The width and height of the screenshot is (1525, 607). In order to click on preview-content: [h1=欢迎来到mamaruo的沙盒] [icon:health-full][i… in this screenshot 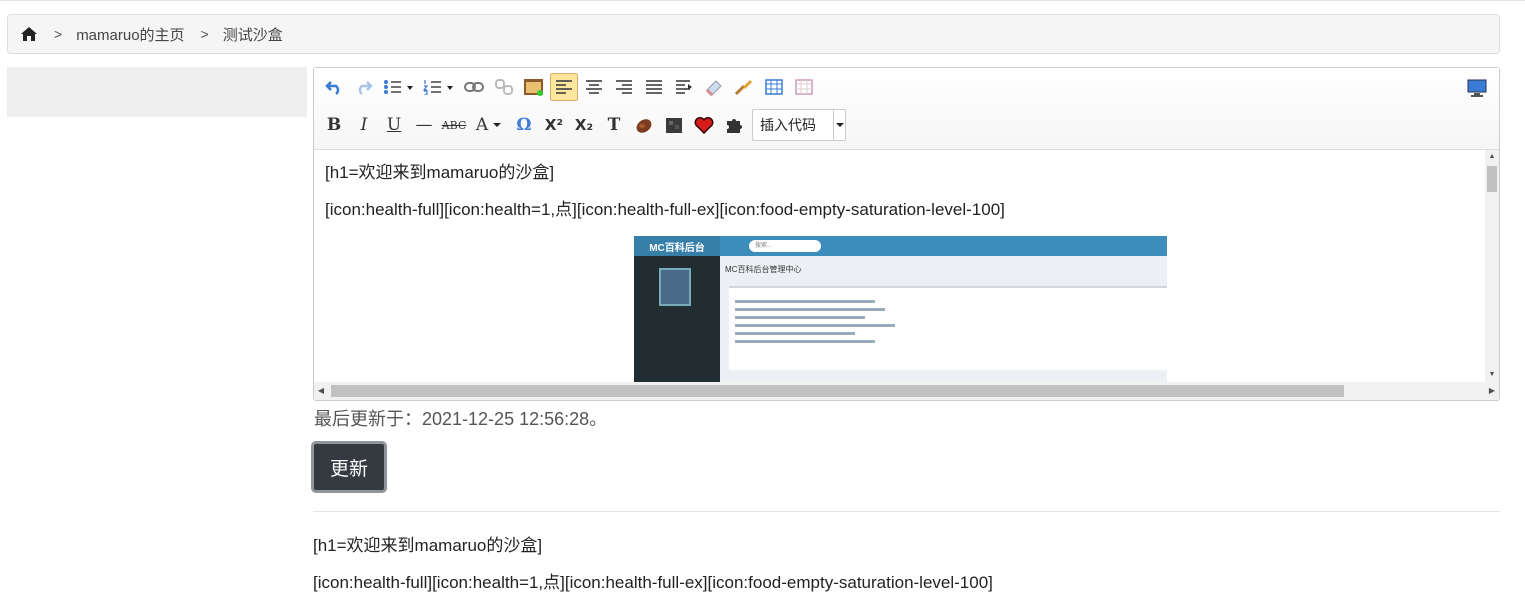, I will do `click(653, 571)`.